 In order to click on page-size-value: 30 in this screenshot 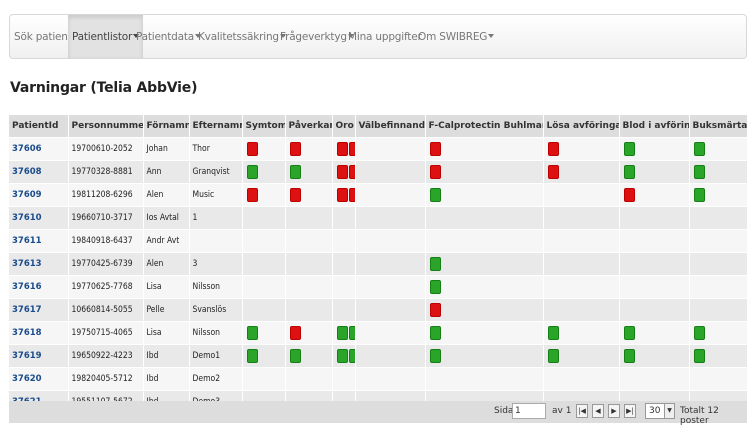, I will do `click(655, 411)`.